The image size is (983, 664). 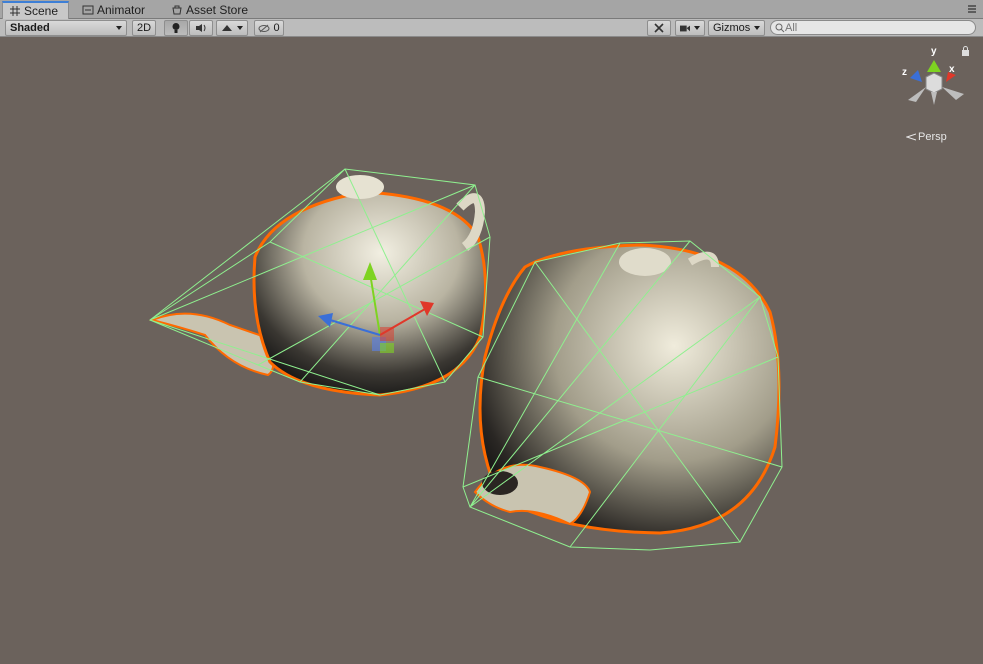 I want to click on toggle-2d-button: 2D, so click(x=144, y=28).